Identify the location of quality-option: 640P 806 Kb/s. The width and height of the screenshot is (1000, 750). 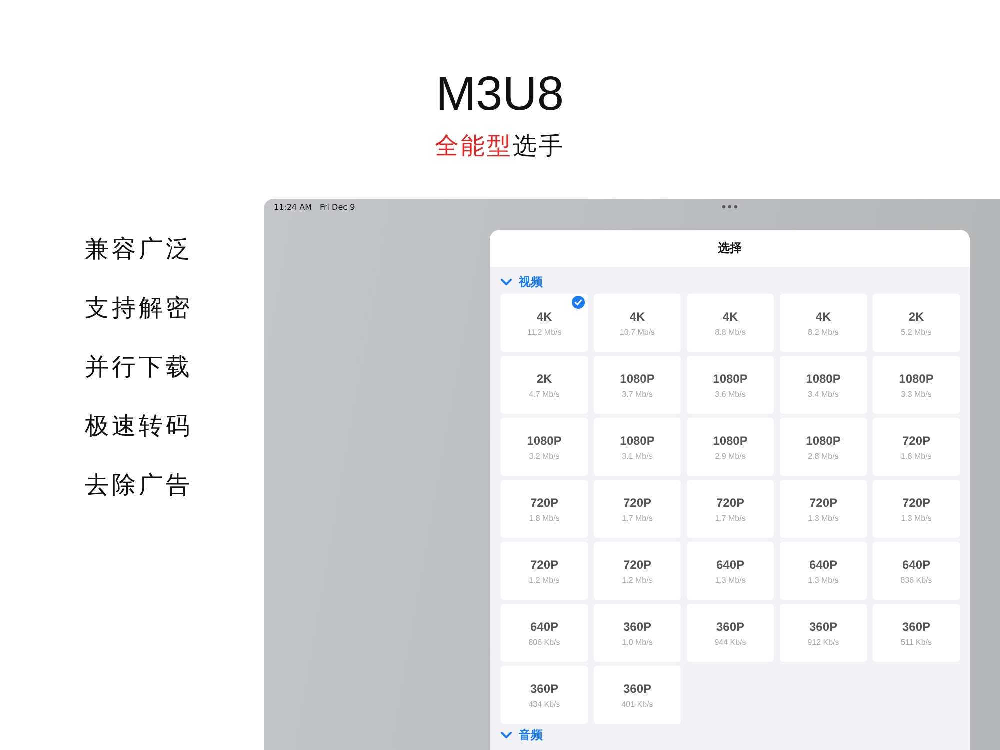
(544, 633).